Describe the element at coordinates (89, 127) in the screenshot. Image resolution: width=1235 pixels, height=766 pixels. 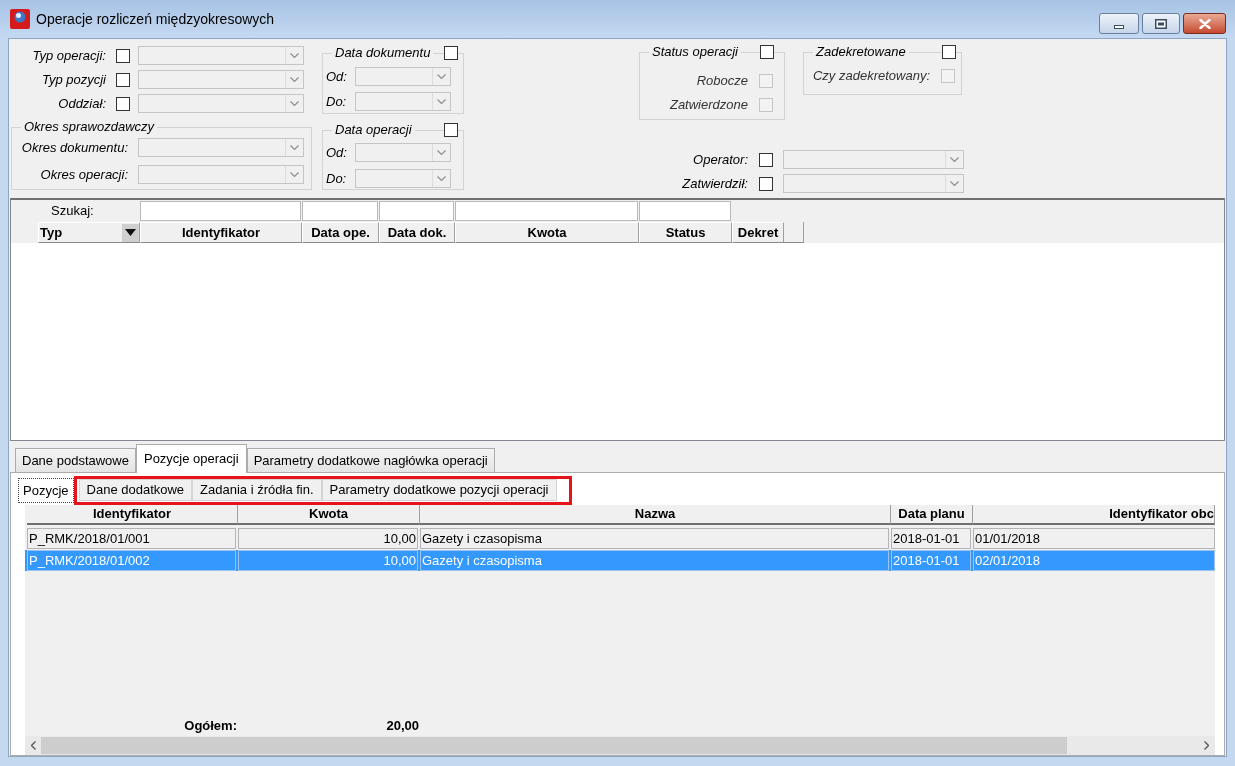
I see `group-title: Okres sprawozdawczy` at that location.